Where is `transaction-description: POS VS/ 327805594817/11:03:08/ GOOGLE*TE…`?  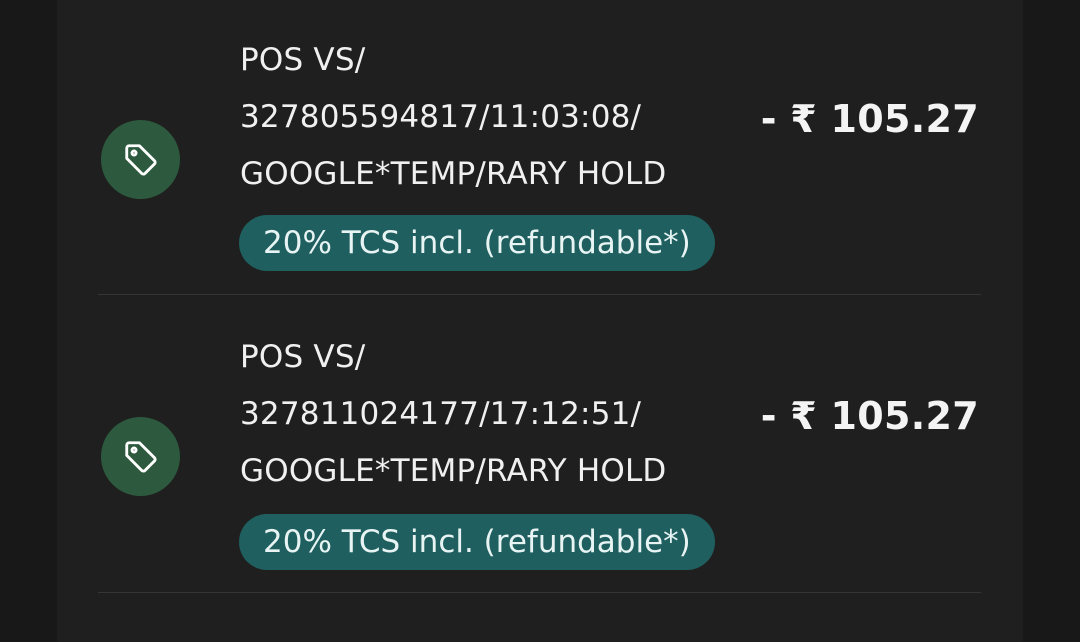
transaction-description: POS VS/ 327805594817/11:03:08/ GOOGLE*TE… is located at coordinates (453, 117).